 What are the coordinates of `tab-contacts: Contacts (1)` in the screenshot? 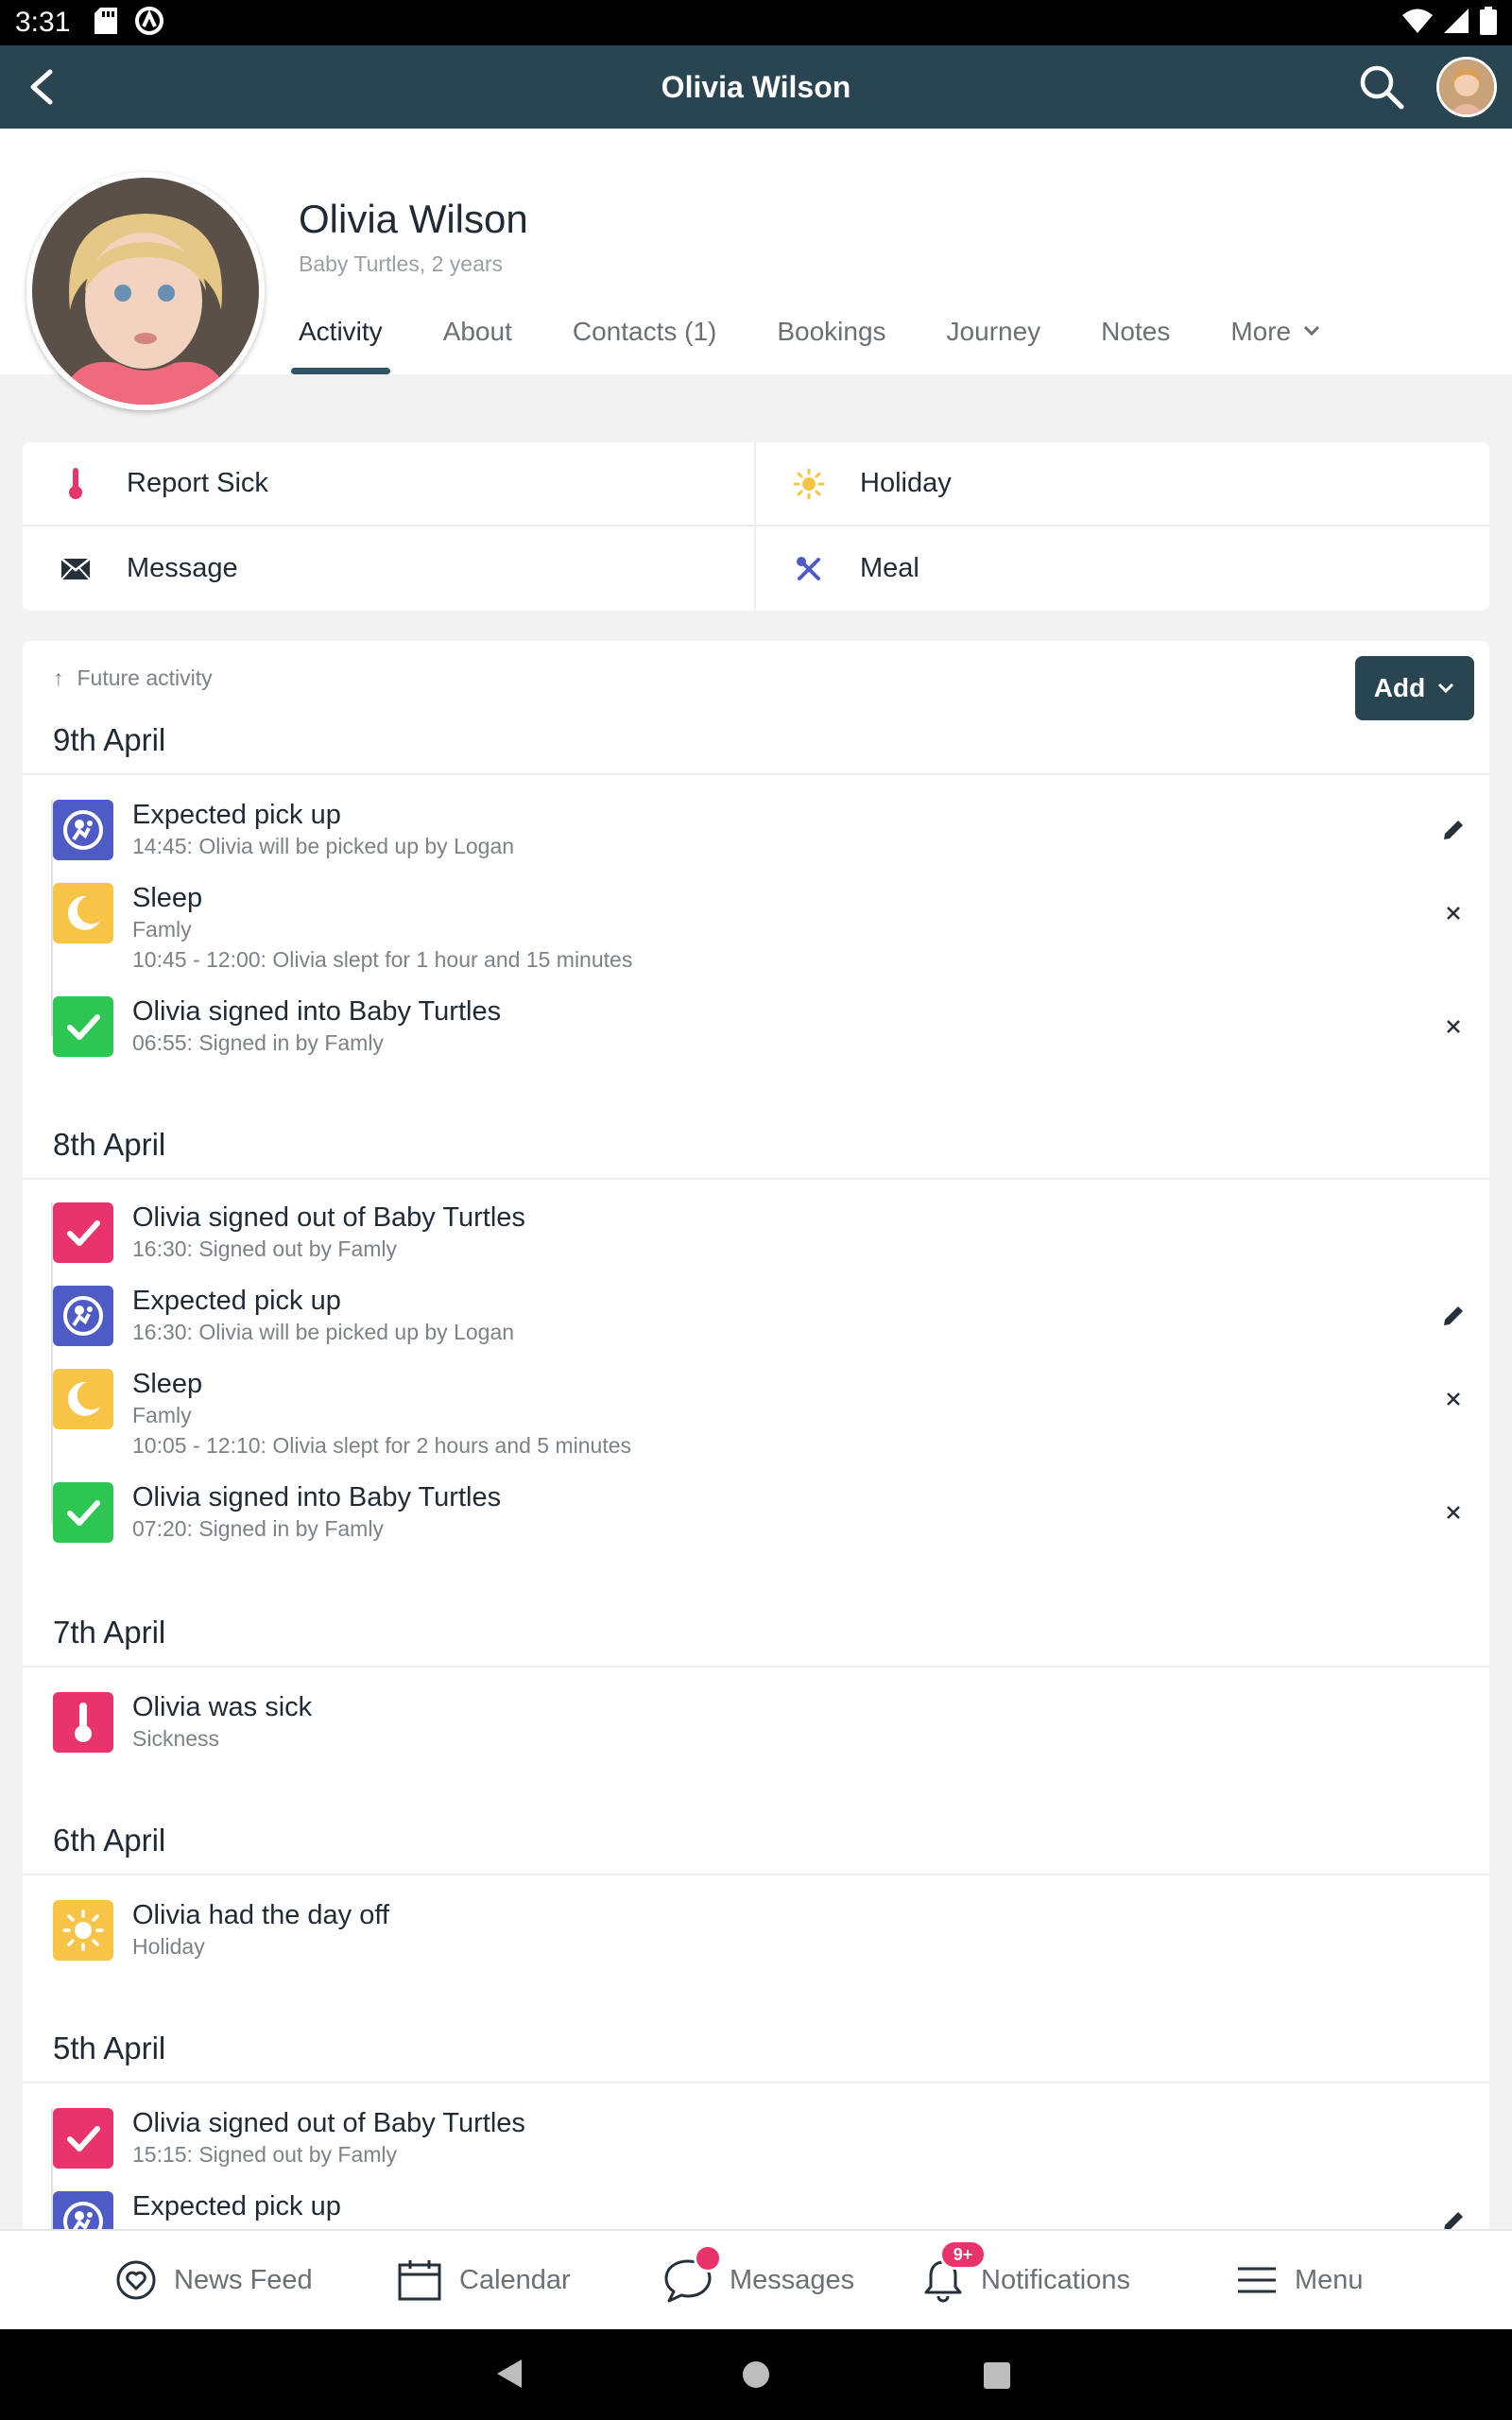 It's located at (645, 341).